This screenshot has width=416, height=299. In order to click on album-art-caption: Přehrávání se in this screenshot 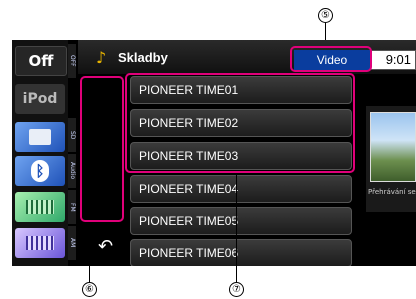, I will do `click(392, 192)`.